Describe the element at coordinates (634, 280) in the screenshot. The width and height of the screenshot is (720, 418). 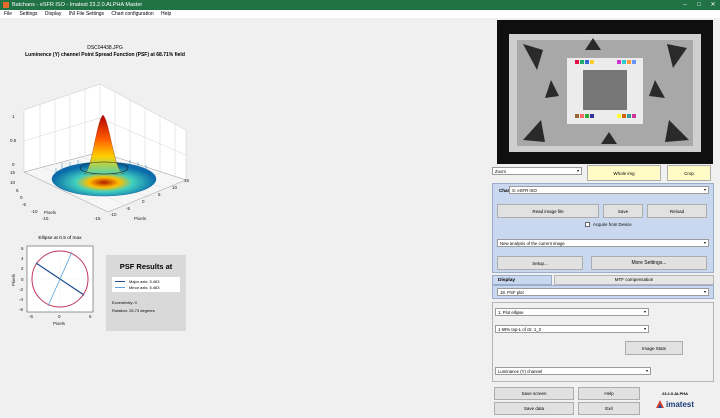
I see `tab-mtf-compensation: MTF compensation` at that location.